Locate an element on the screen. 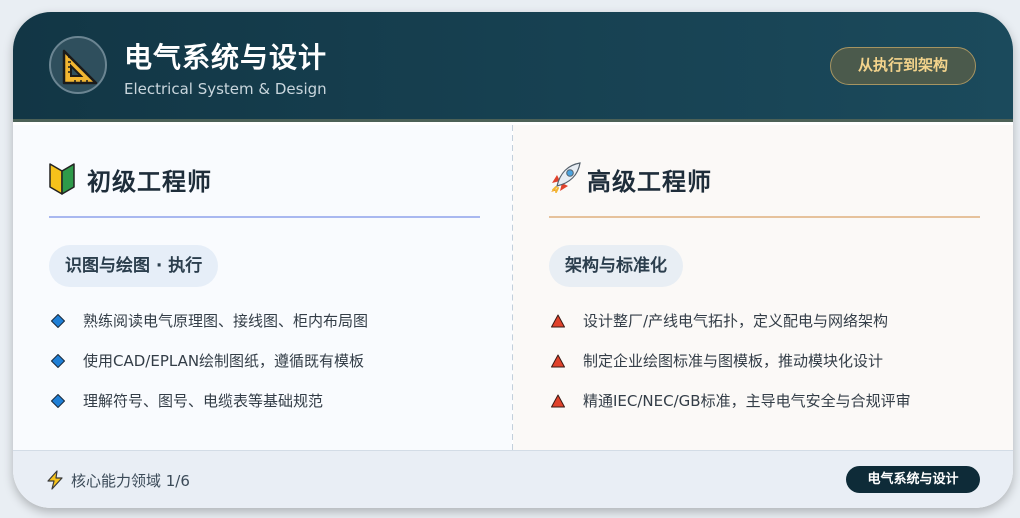  junior-divider is located at coordinates (264, 217).